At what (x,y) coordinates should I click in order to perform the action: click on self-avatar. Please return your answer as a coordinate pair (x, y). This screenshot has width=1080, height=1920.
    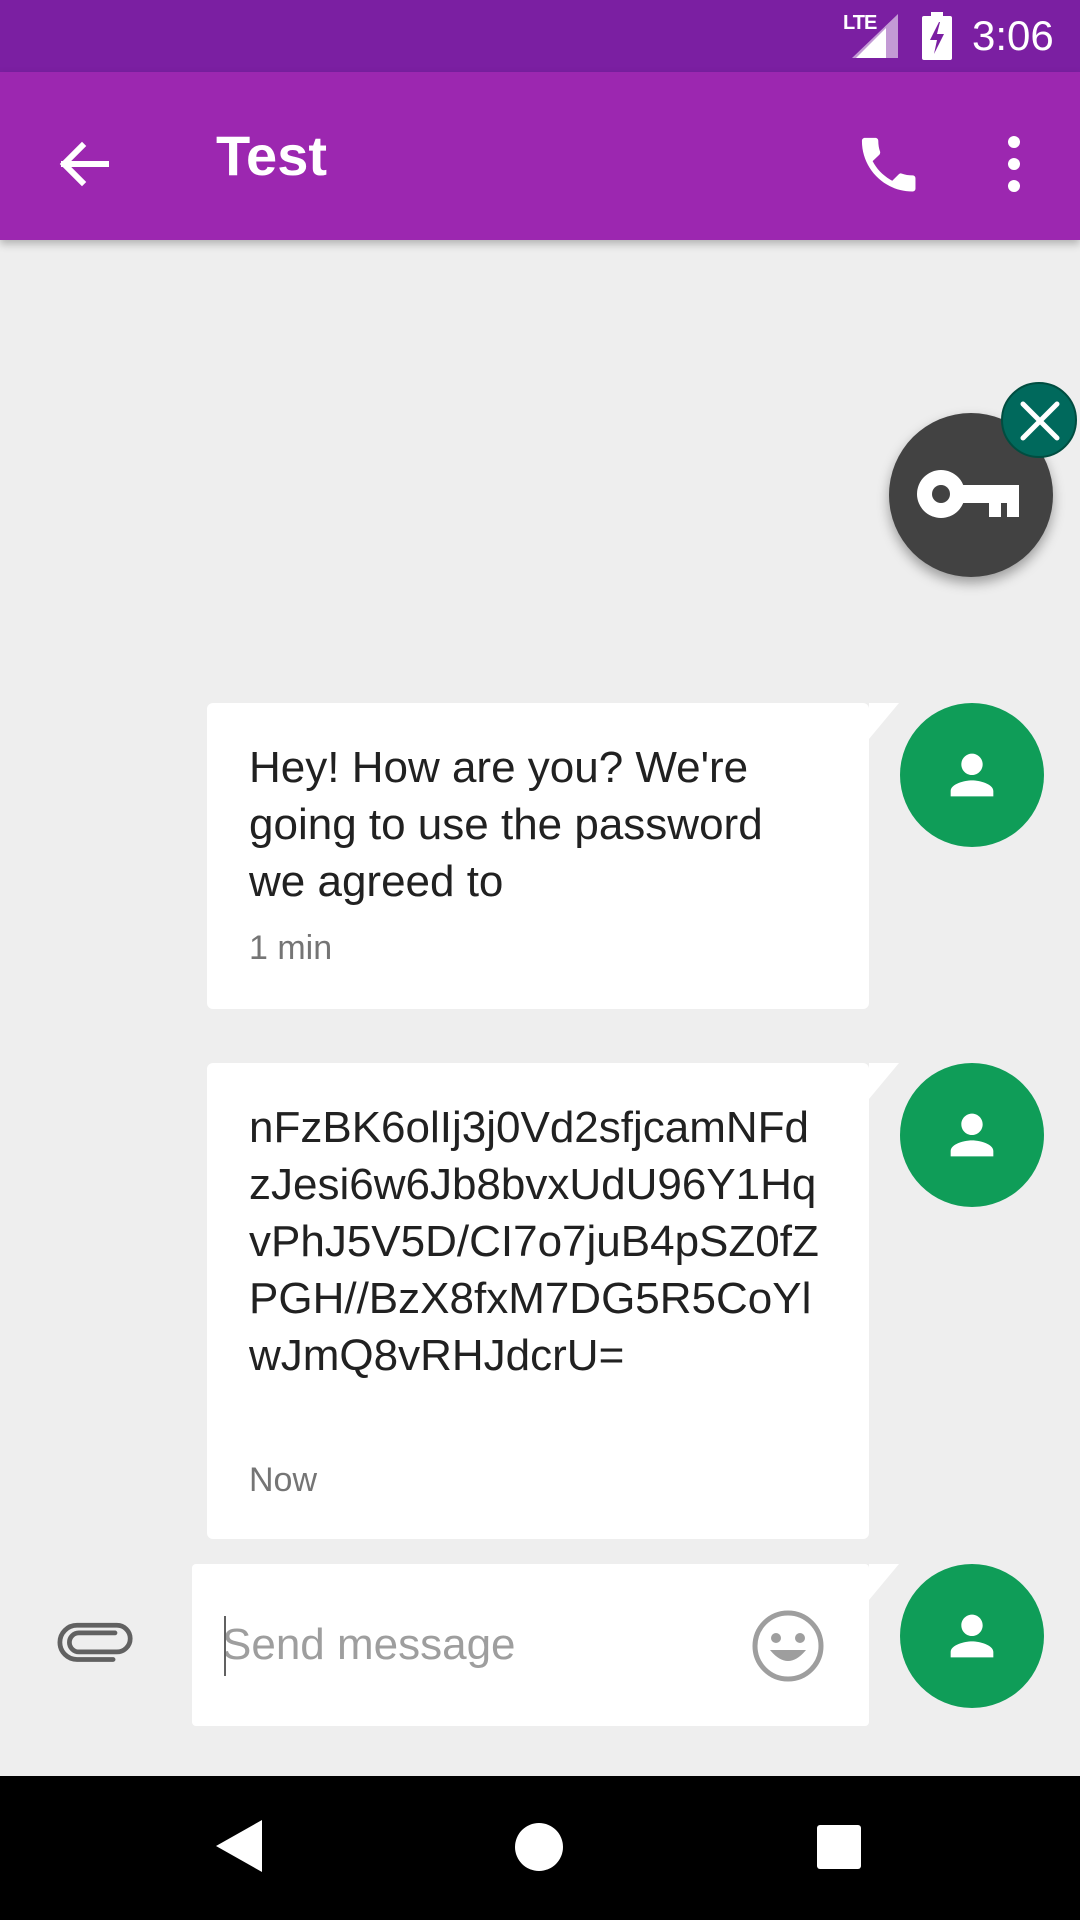
    Looking at the image, I should click on (972, 1636).